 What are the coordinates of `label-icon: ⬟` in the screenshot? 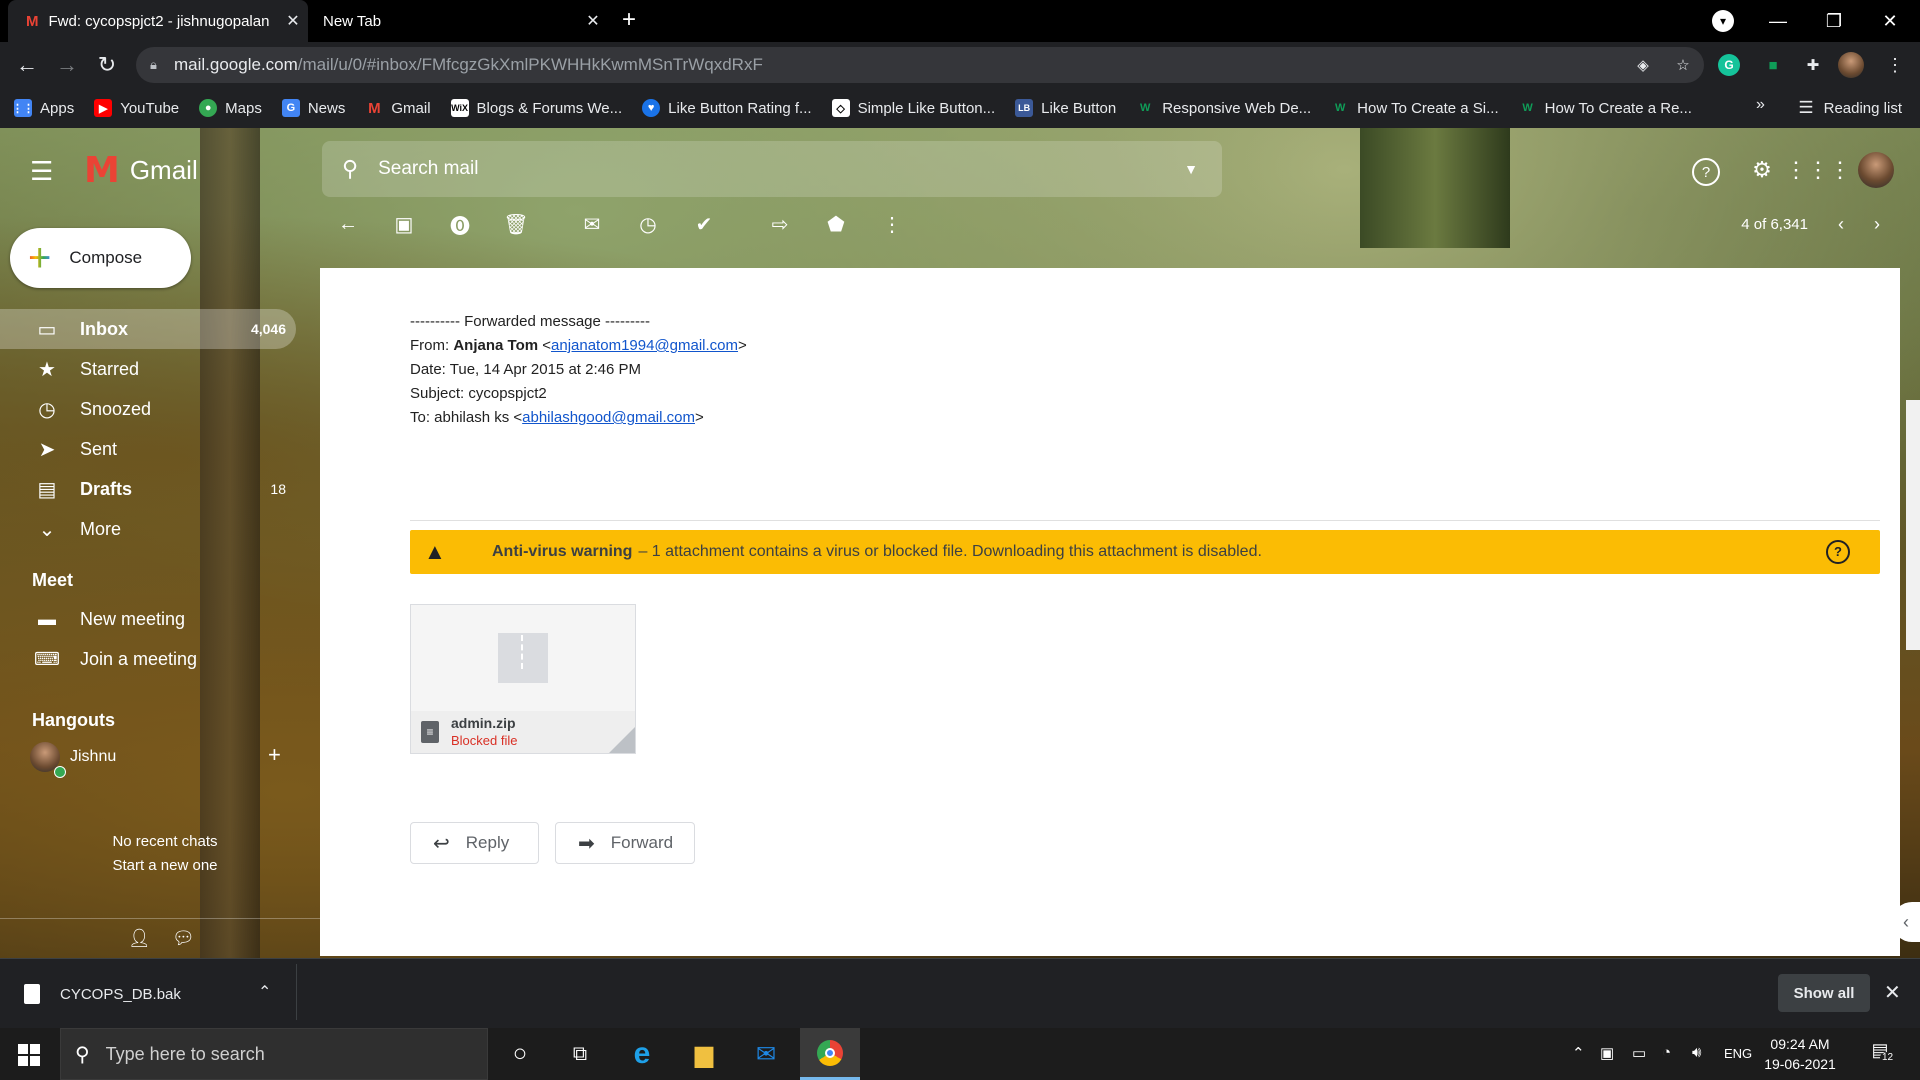 It's located at (836, 224).